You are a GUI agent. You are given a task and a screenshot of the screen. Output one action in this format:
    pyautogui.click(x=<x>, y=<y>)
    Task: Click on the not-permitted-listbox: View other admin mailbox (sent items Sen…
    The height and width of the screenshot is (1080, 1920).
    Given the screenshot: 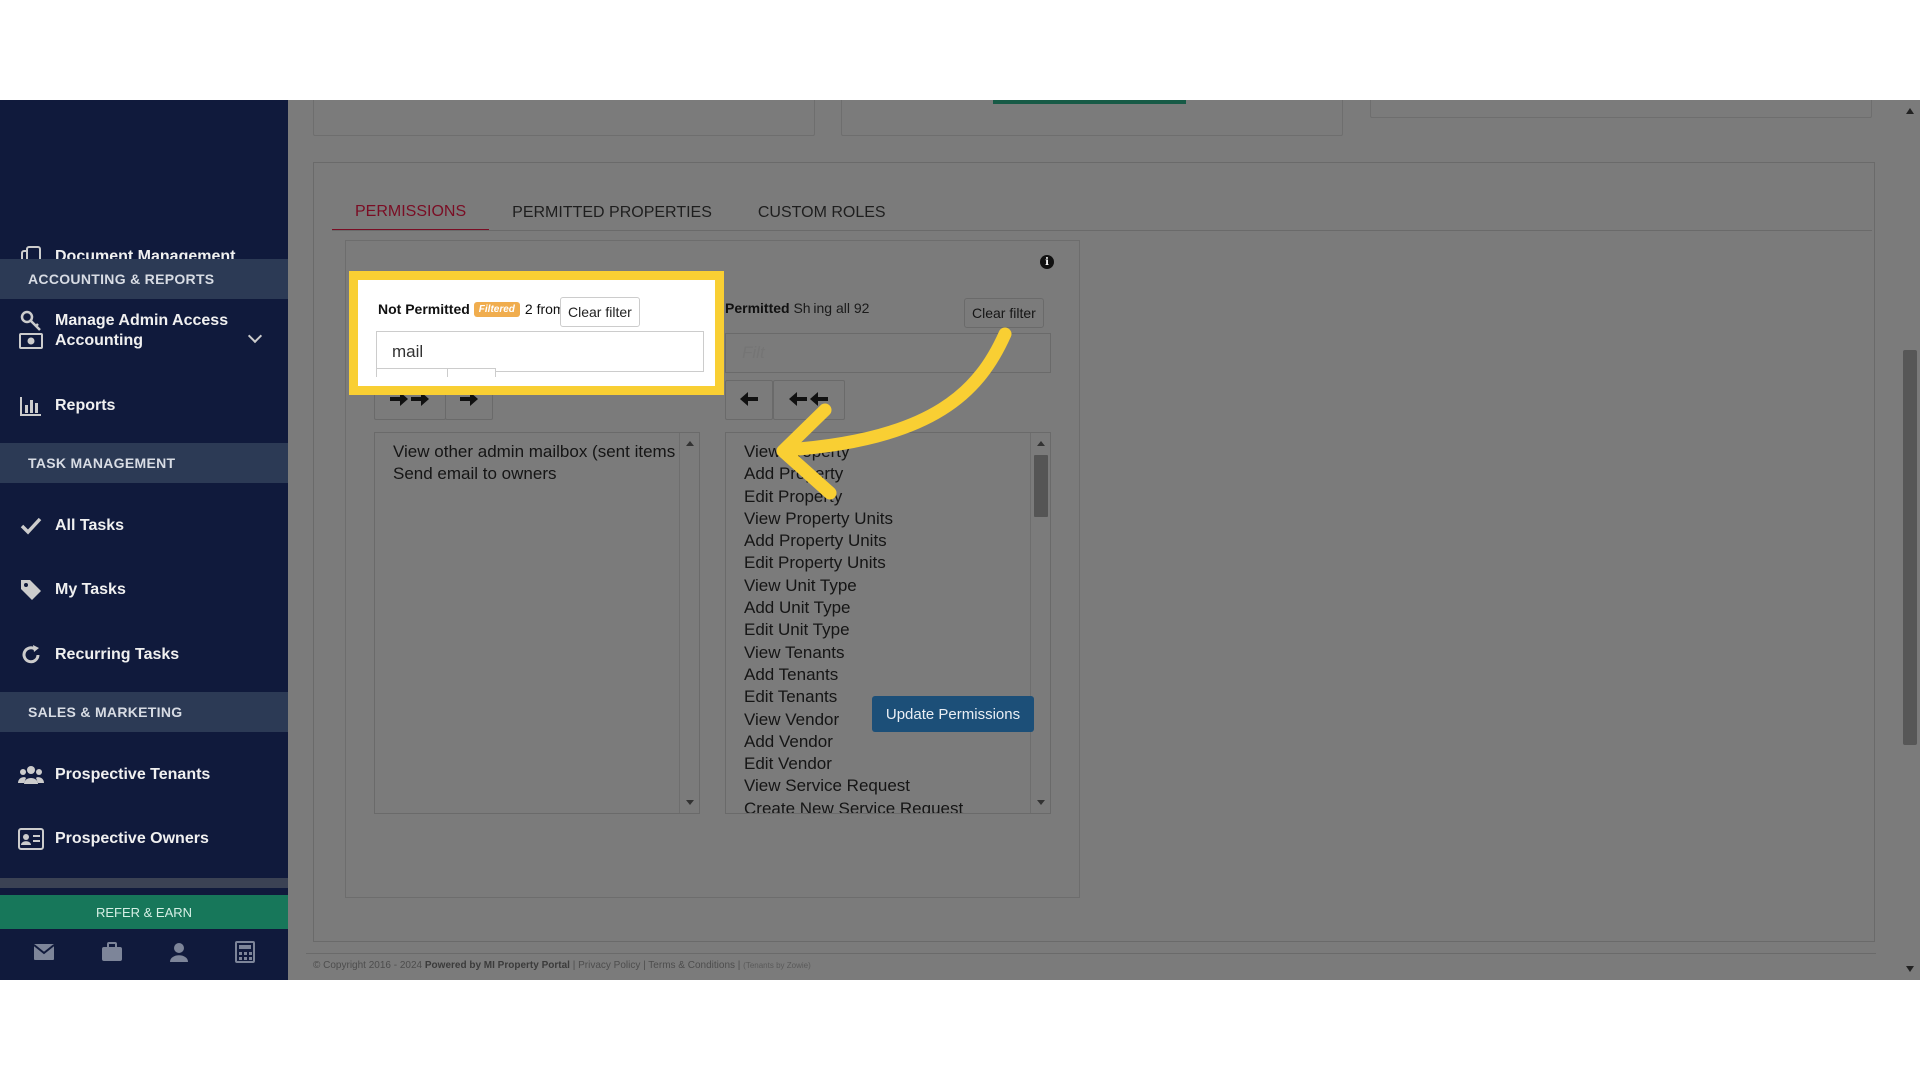 What is the action you would take?
    pyautogui.click(x=537, y=623)
    